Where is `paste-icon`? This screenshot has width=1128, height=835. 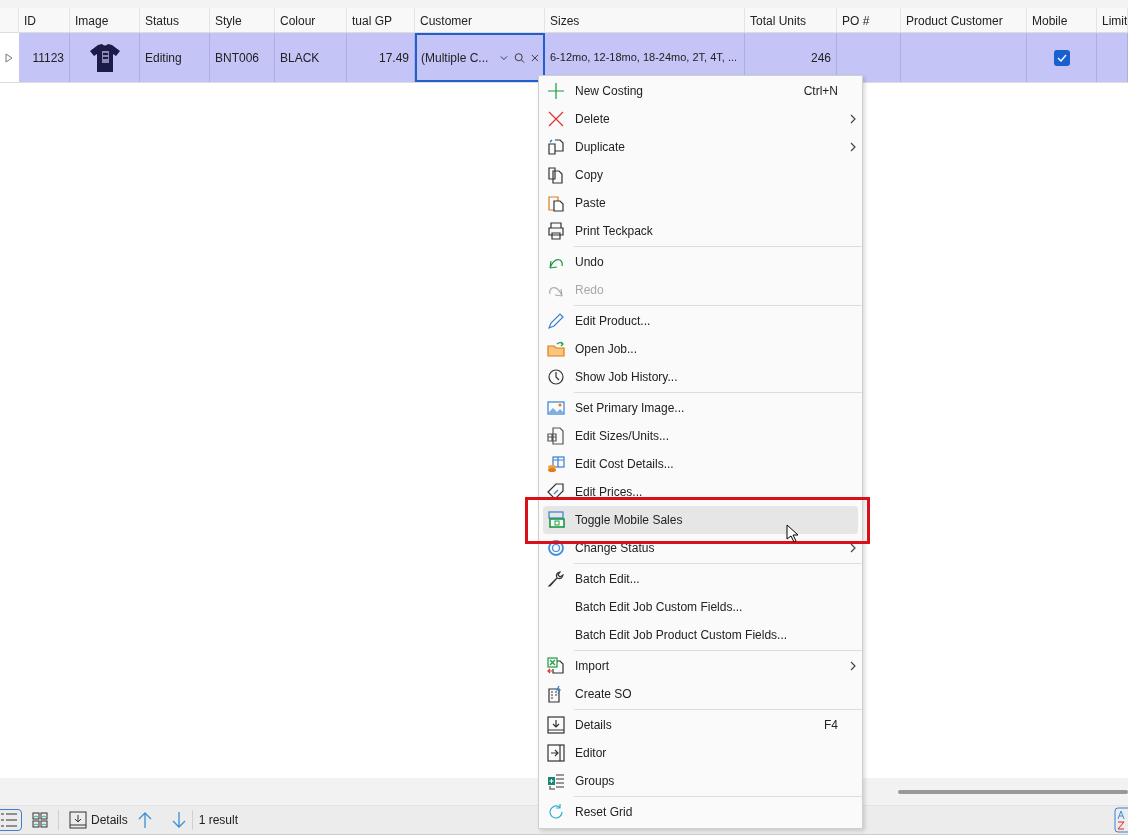
paste-icon is located at coordinates (556, 203).